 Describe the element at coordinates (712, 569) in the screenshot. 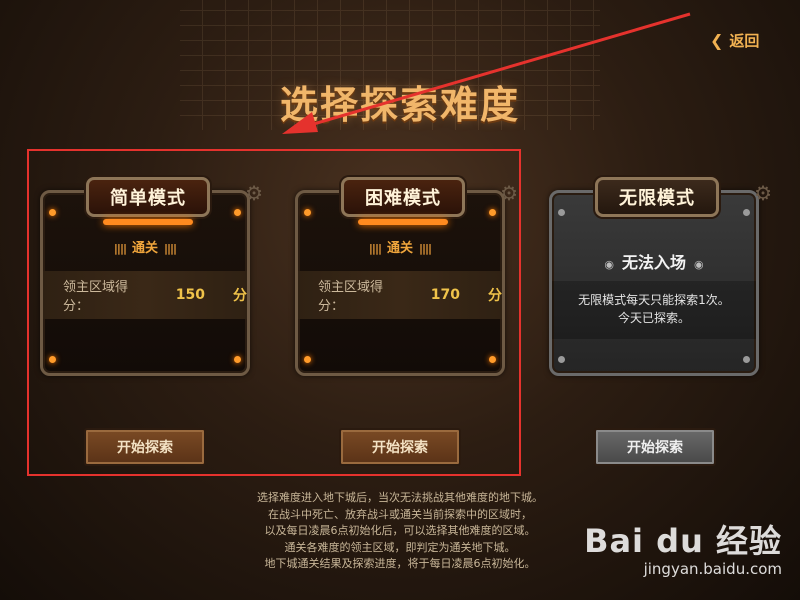

I see `watermark-url: jingyan.baidu.com` at that location.